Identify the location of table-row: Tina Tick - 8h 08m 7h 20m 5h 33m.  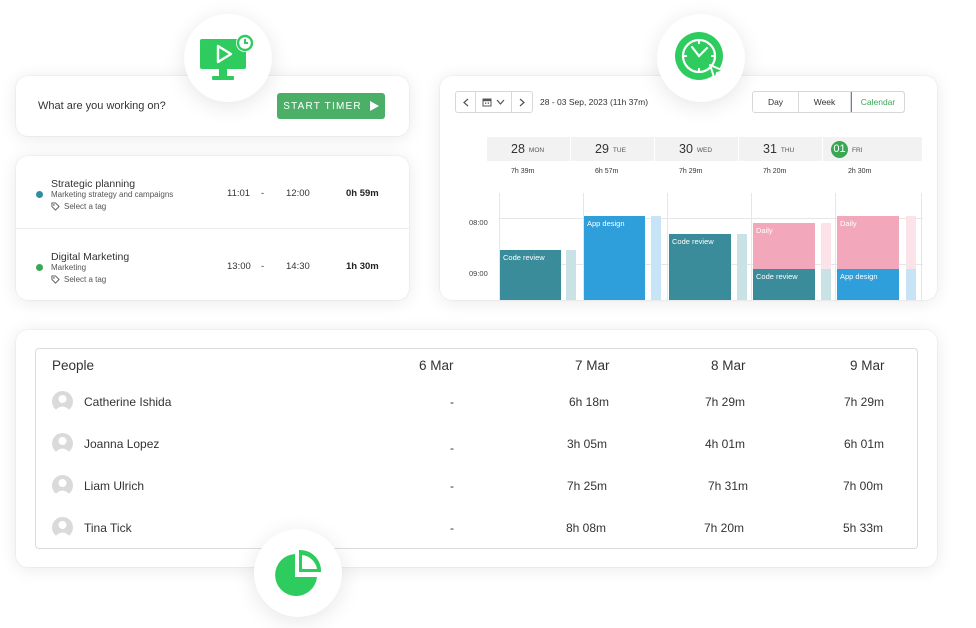
(476, 527).